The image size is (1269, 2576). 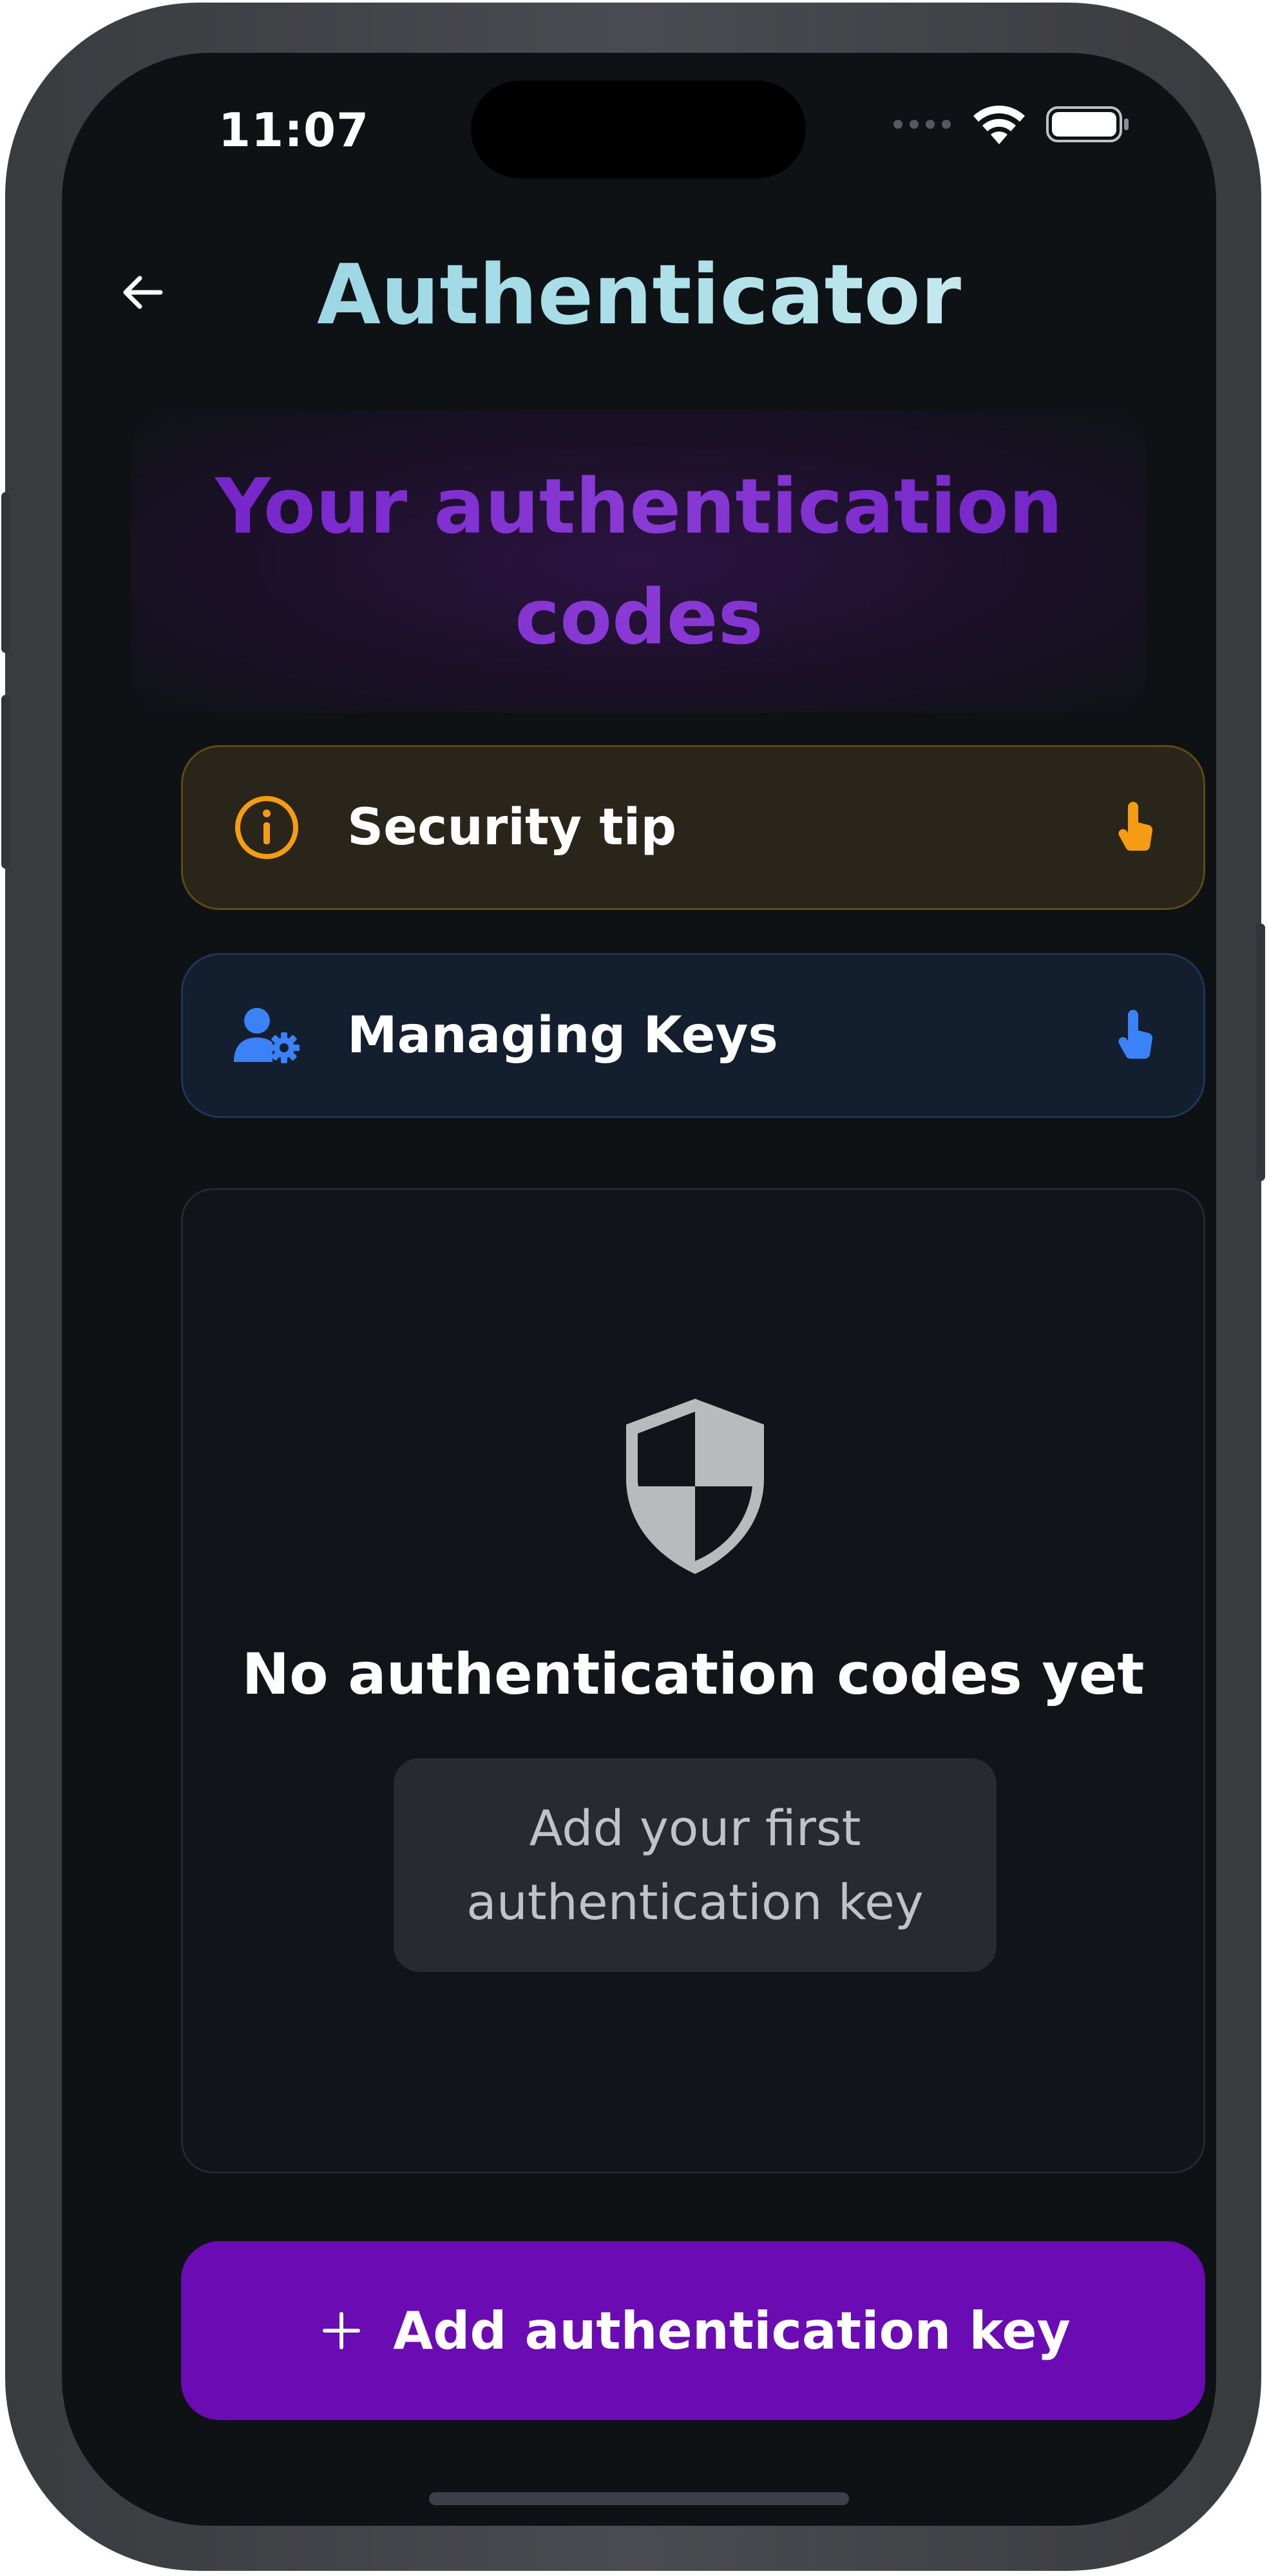 I want to click on hero-banner: Your authentication codes, so click(x=639, y=561).